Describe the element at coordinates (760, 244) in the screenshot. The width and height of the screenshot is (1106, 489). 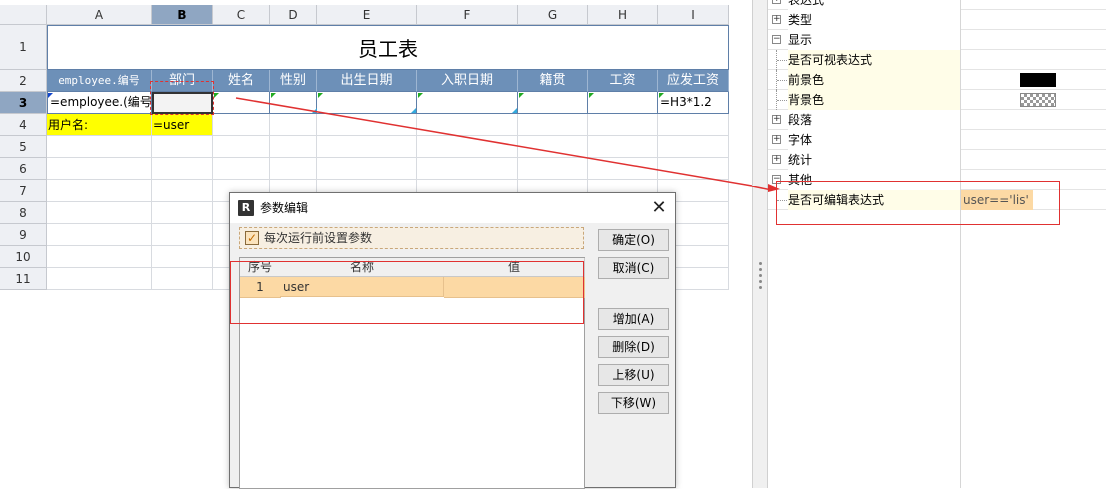
I see `panel-splitter` at that location.